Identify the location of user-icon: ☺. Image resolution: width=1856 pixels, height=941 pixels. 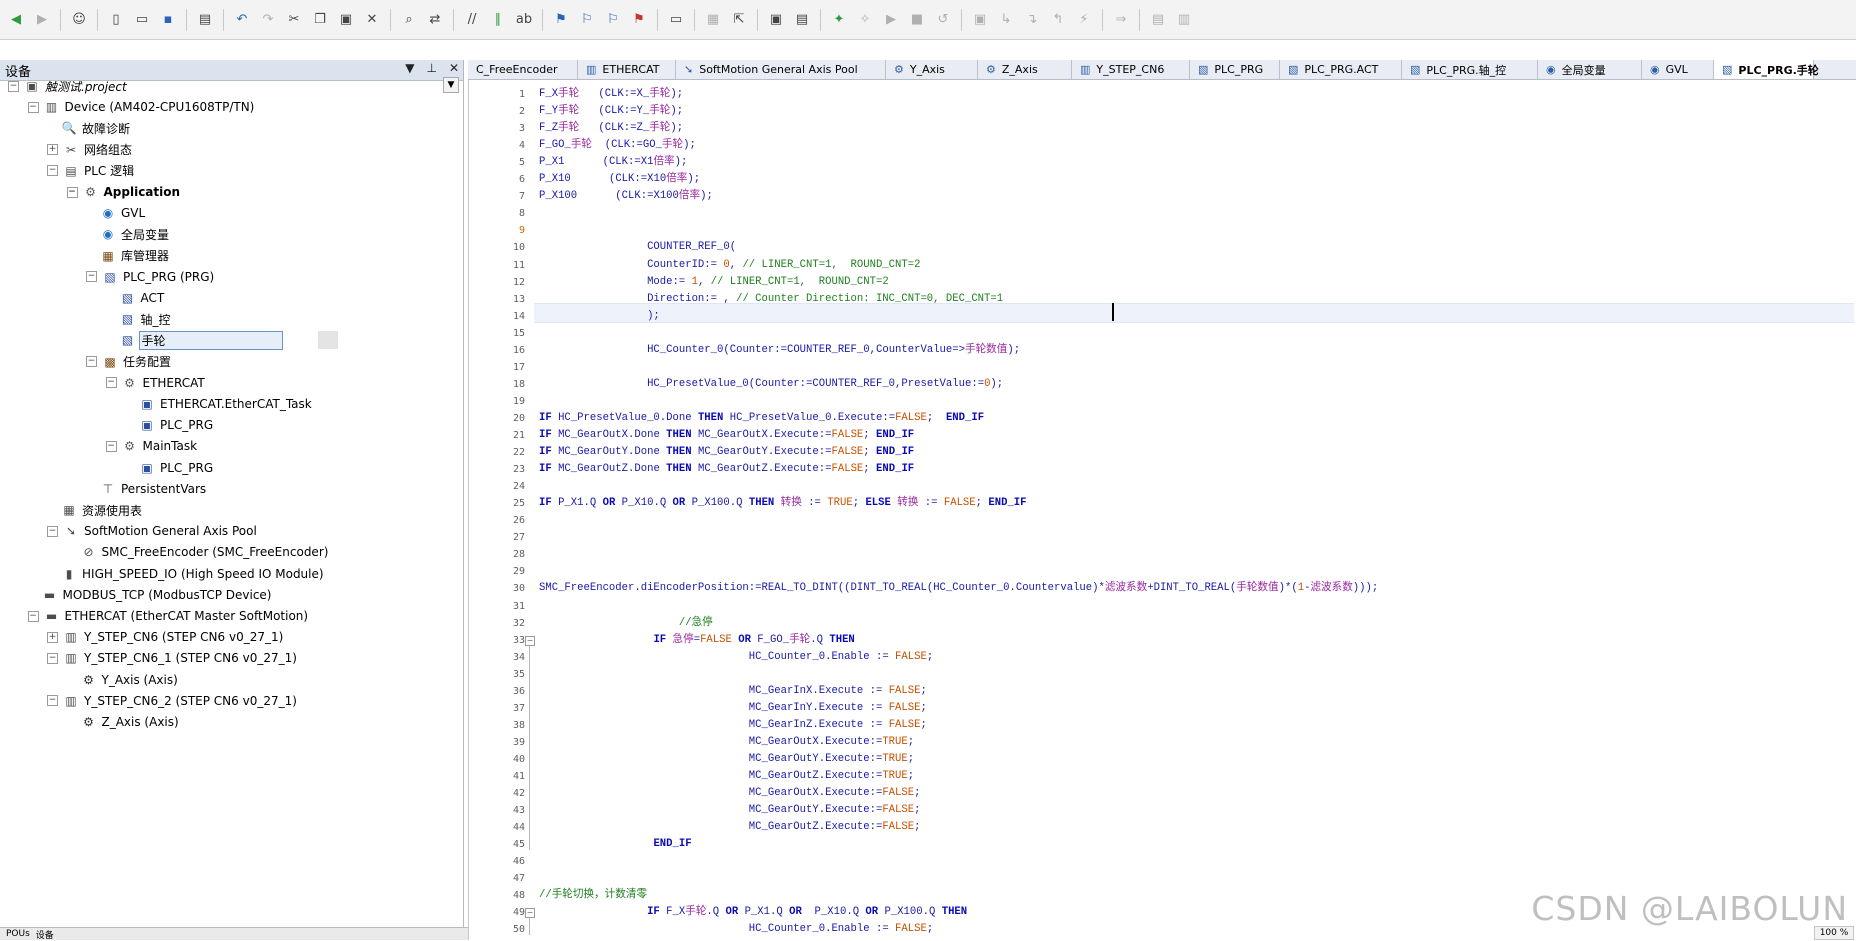
(79, 20).